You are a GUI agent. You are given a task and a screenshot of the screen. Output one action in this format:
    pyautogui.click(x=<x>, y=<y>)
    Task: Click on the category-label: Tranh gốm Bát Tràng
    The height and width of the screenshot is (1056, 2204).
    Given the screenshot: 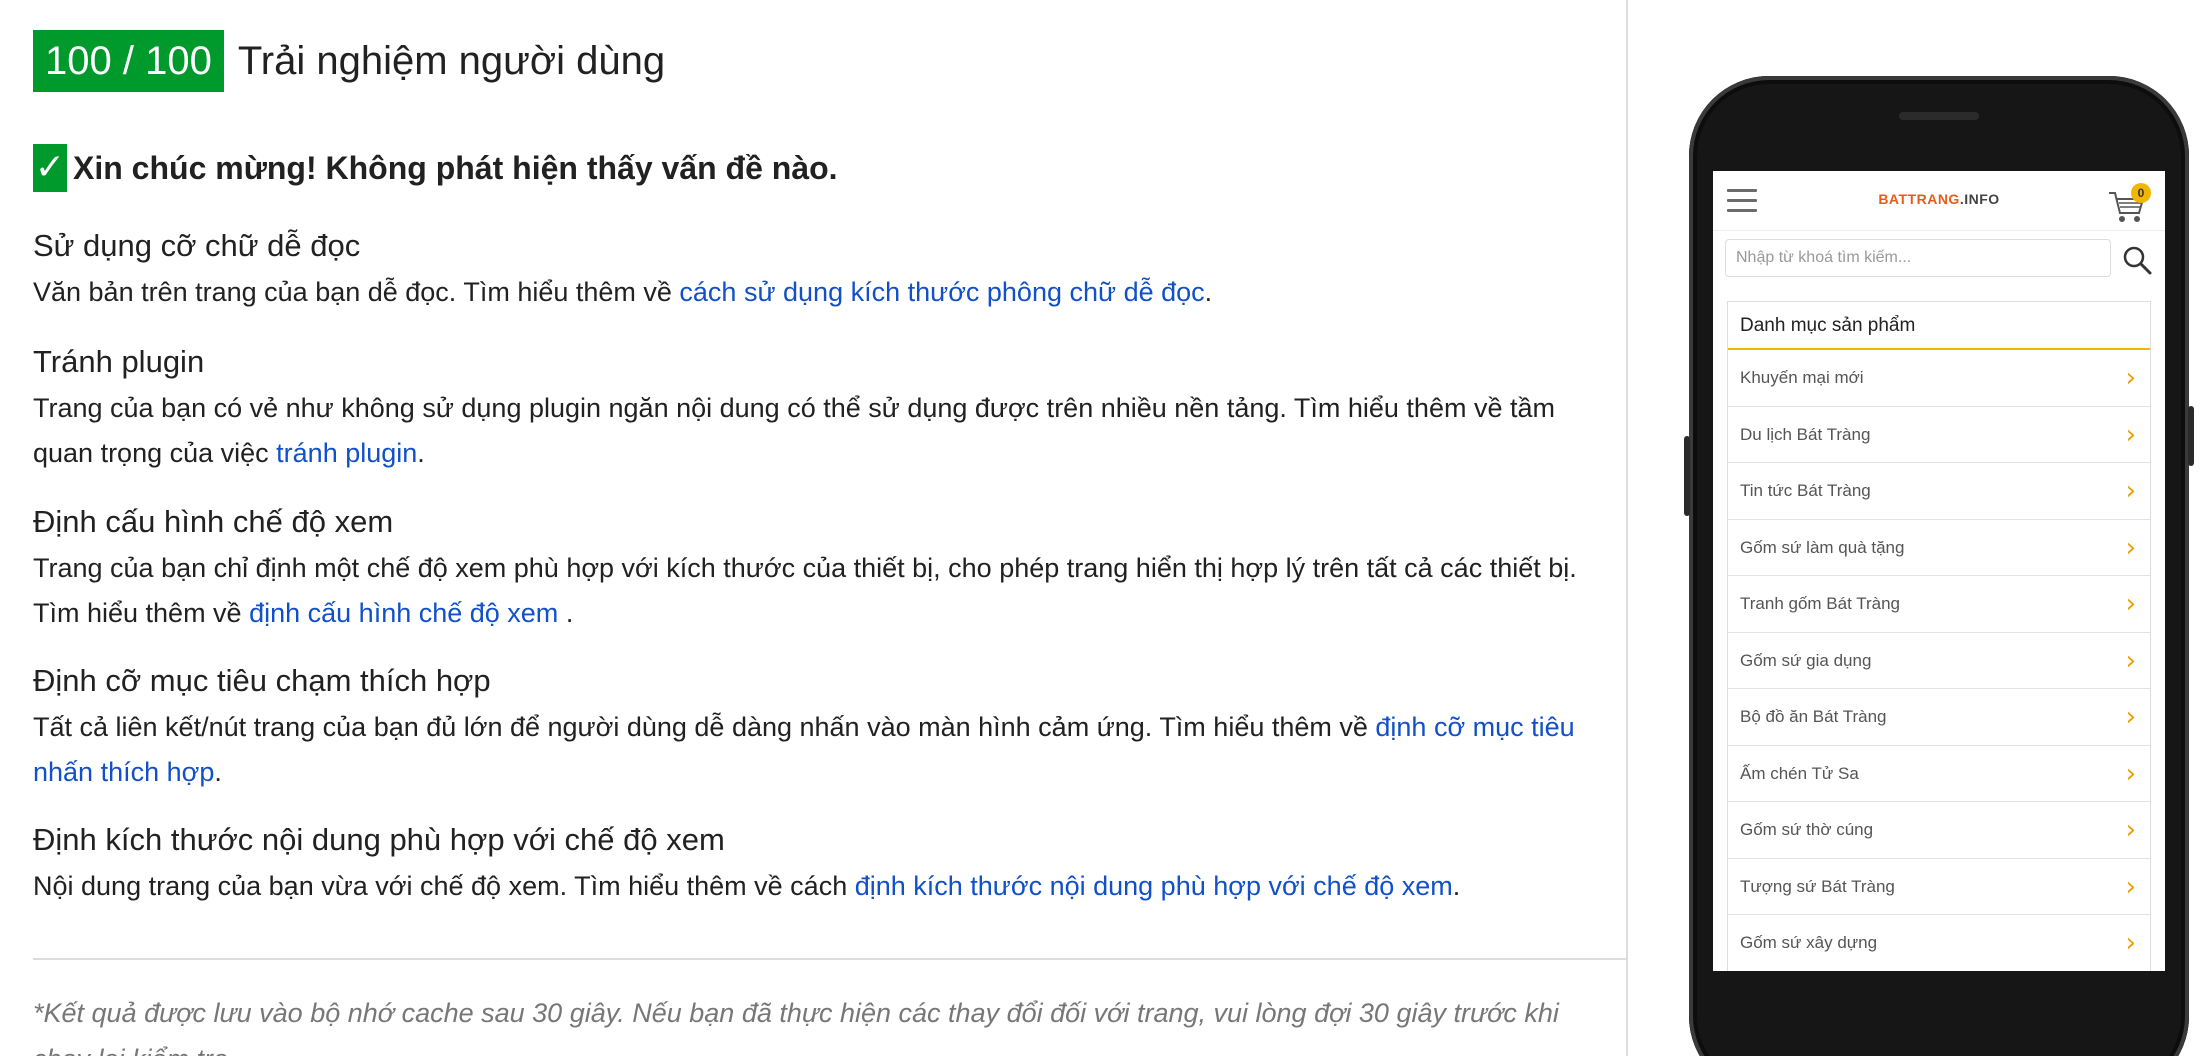 What is the action you would take?
    pyautogui.click(x=1820, y=603)
    